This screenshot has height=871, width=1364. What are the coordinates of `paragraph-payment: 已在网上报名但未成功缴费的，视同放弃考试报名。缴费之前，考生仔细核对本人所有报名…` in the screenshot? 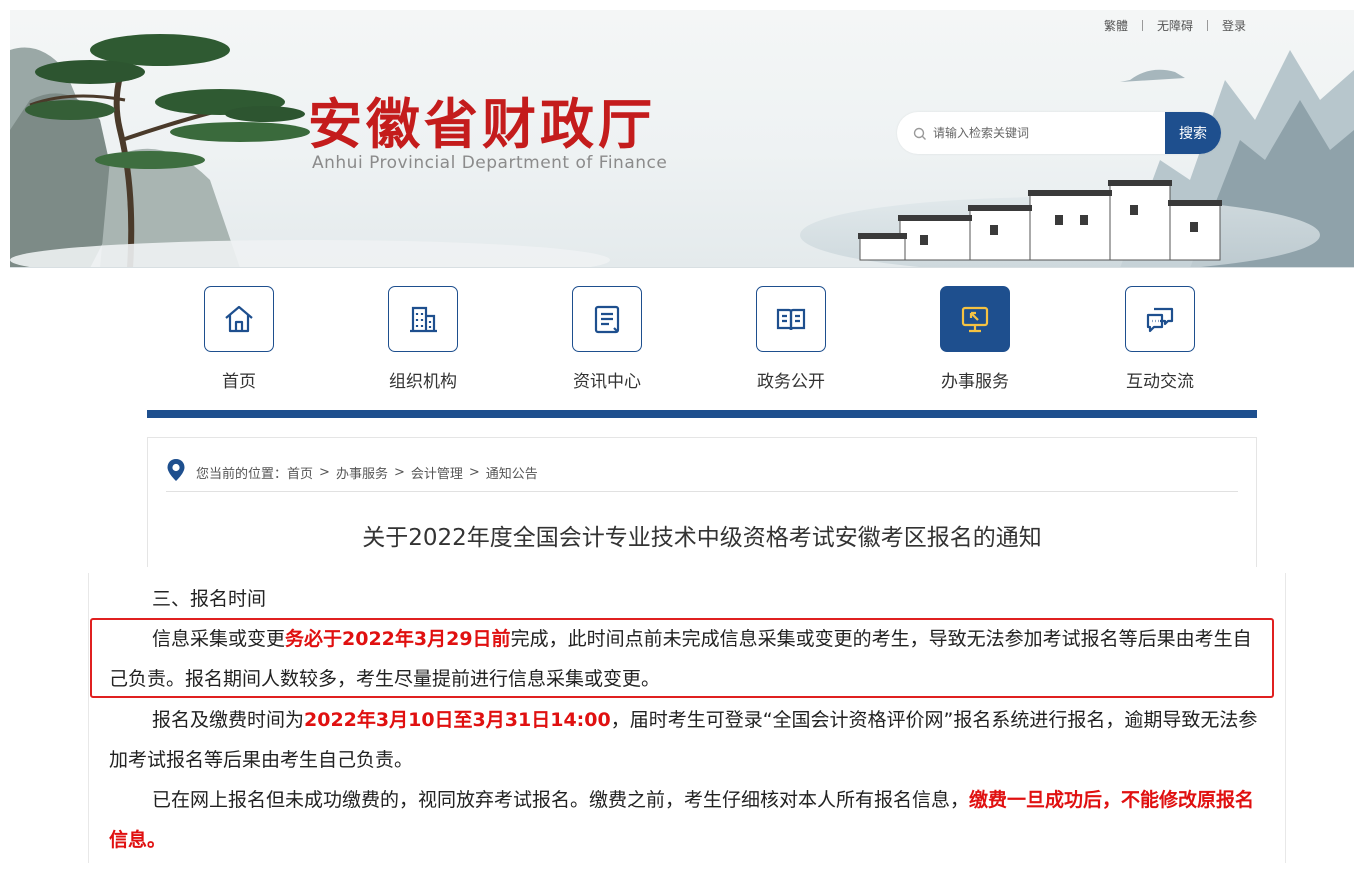 It's located at (689, 820).